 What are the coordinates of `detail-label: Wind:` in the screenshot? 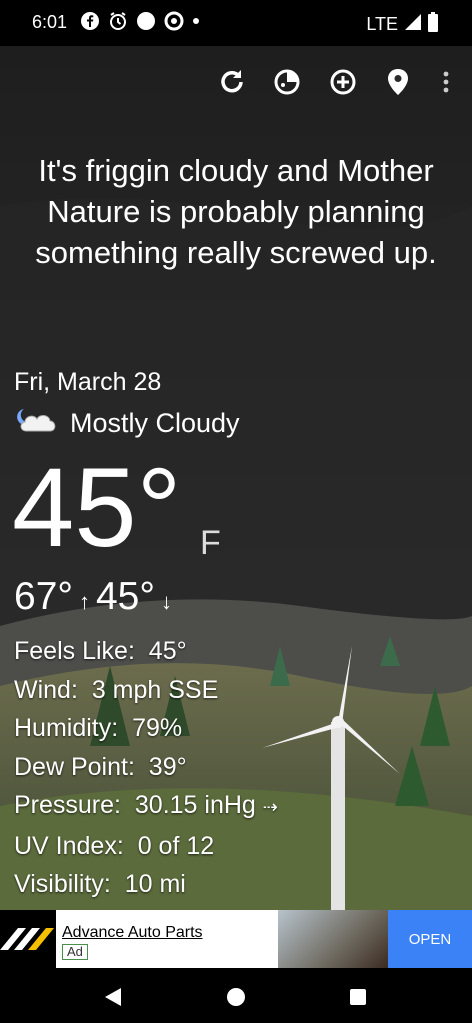 It's located at (46, 689).